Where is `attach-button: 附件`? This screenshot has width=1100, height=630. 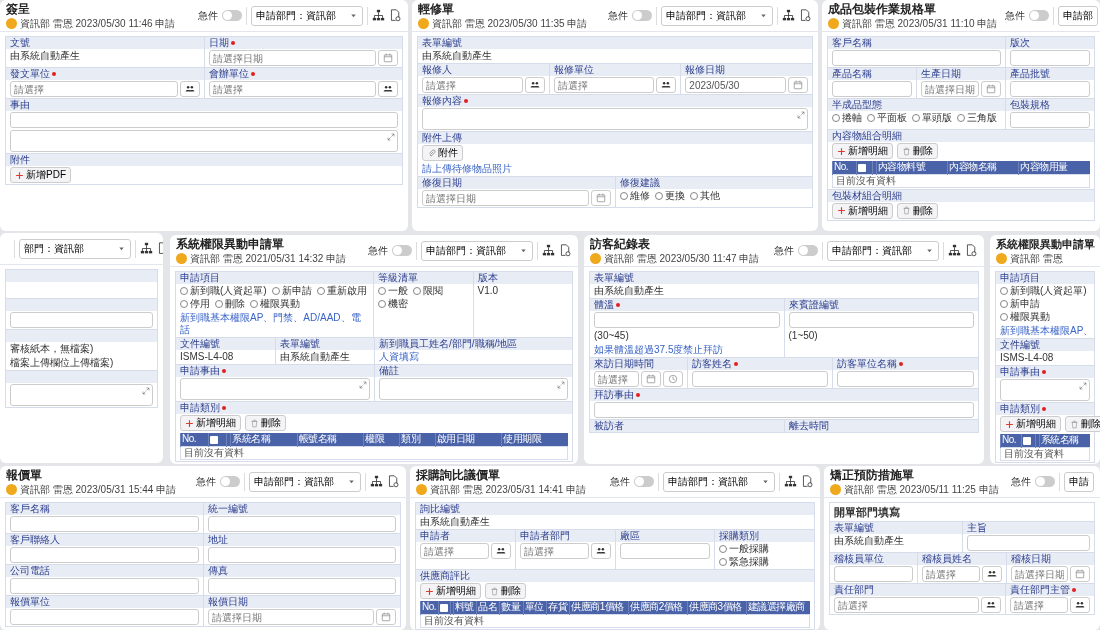
attach-button: 附件 is located at coordinates (442, 153).